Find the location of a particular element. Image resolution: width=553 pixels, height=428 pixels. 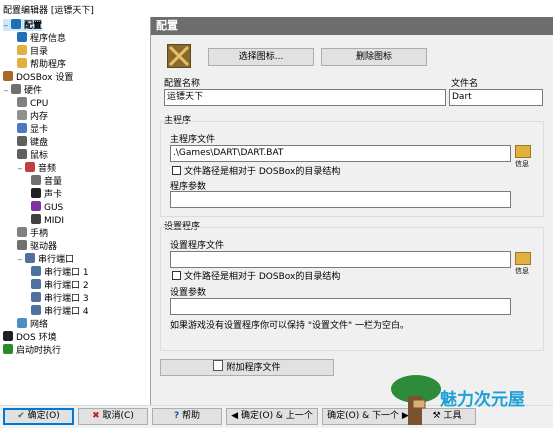

help-label: 帮助 is located at coordinates (191, 416).